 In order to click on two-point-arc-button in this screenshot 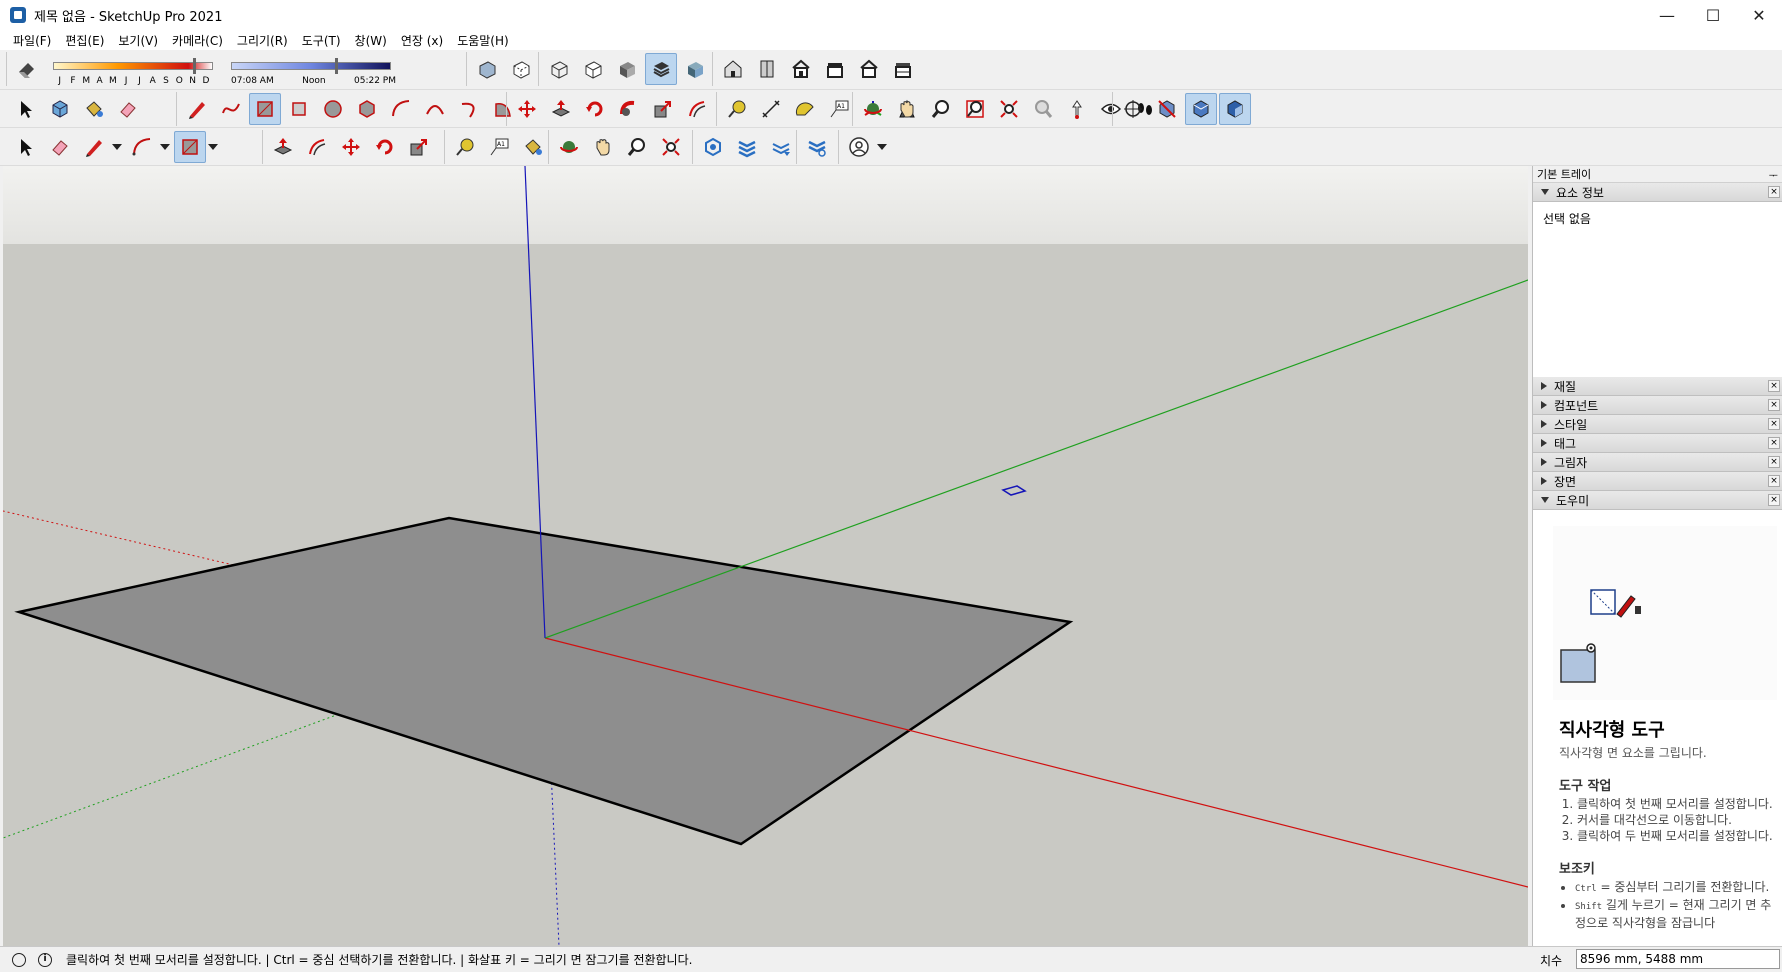, I will do `click(435, 109)`.